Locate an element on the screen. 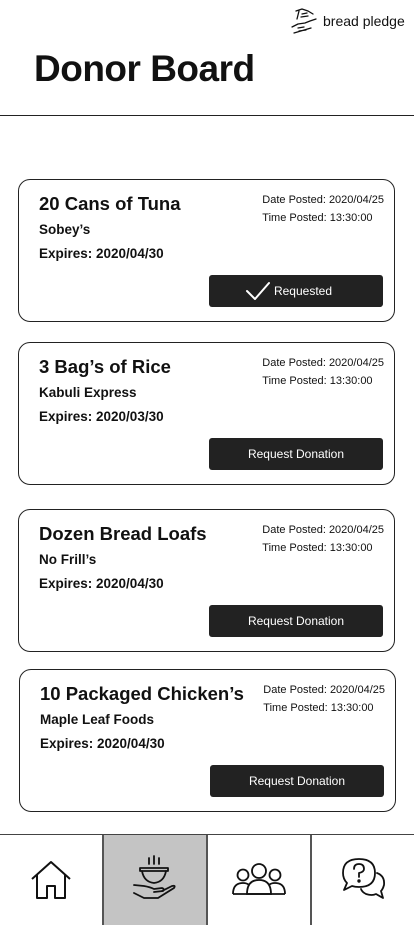 The height and width of the screenshot is (925, 414). check-icon is located at coordinates (258, 291).